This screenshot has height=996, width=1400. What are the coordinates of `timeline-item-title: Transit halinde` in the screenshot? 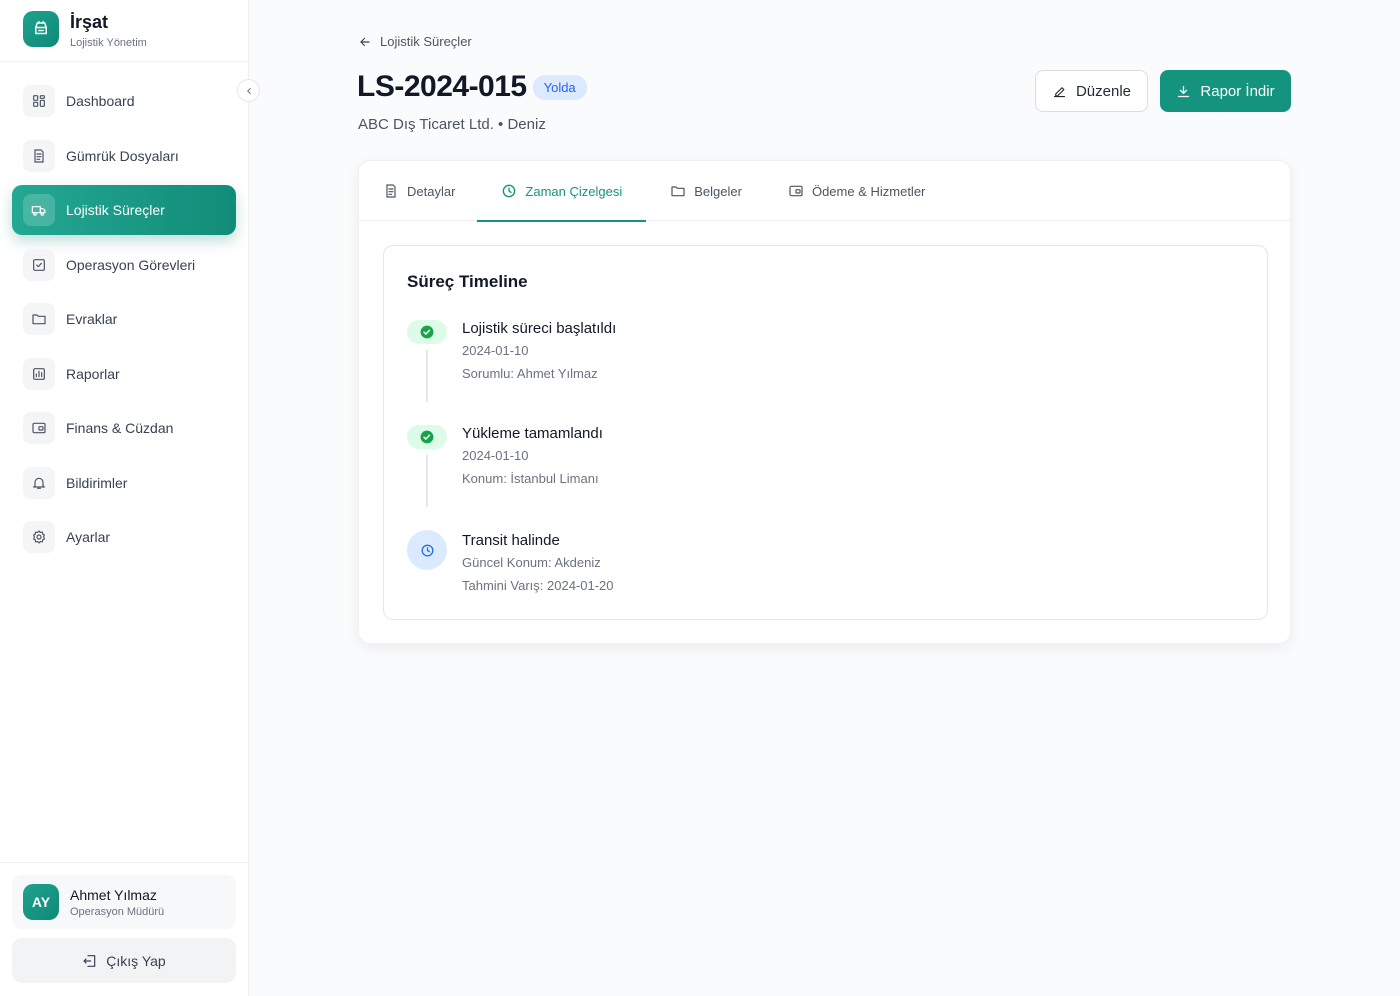 It's located at (511, 540).